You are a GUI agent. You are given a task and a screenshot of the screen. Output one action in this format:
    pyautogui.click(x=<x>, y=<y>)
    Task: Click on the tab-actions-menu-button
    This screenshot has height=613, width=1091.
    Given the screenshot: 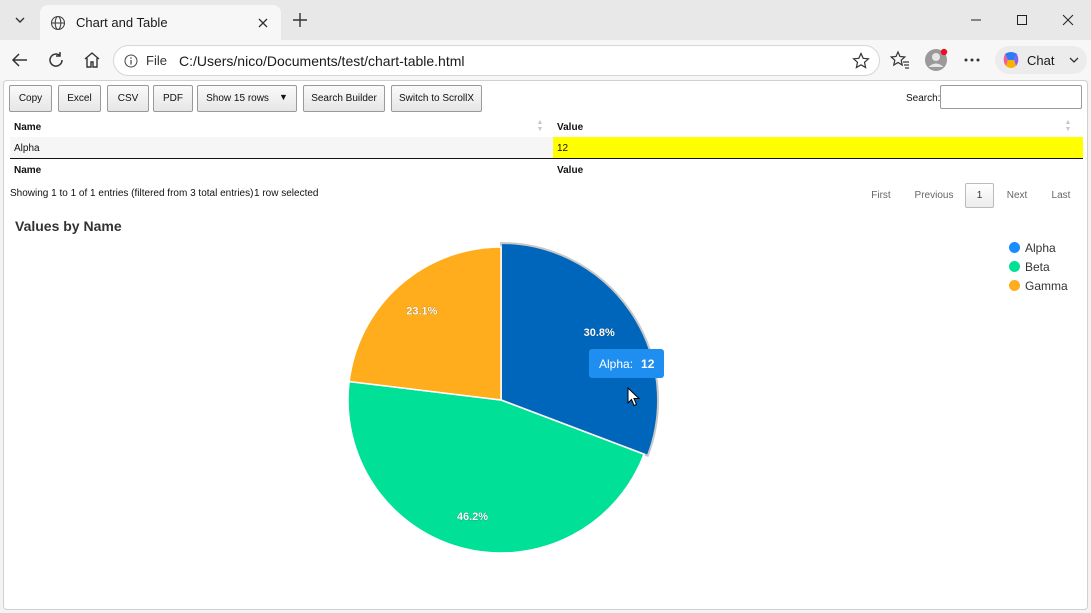 What is the action you would take?
    pyautogui.click(x=20, y=20)
    